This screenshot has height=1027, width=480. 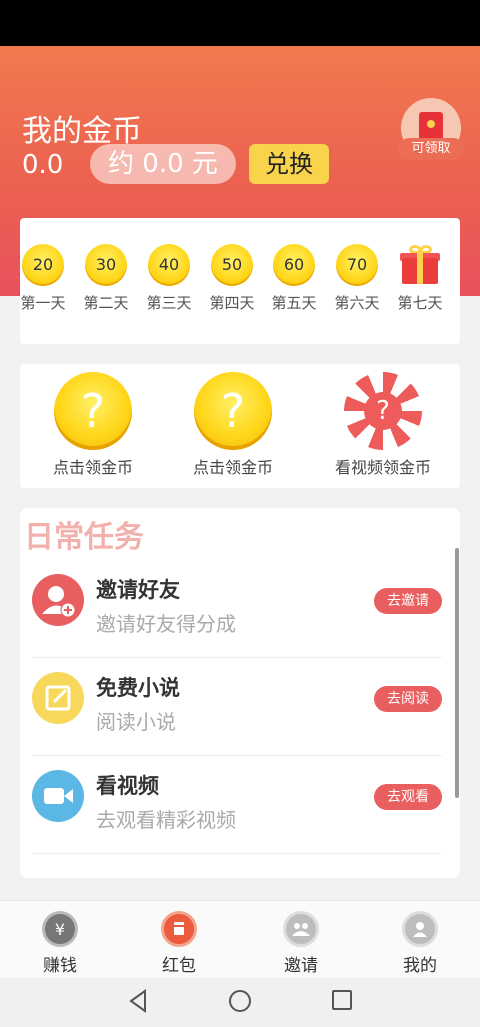 I want to click on tab-label: 赚钱, so click(x=60, y=966).